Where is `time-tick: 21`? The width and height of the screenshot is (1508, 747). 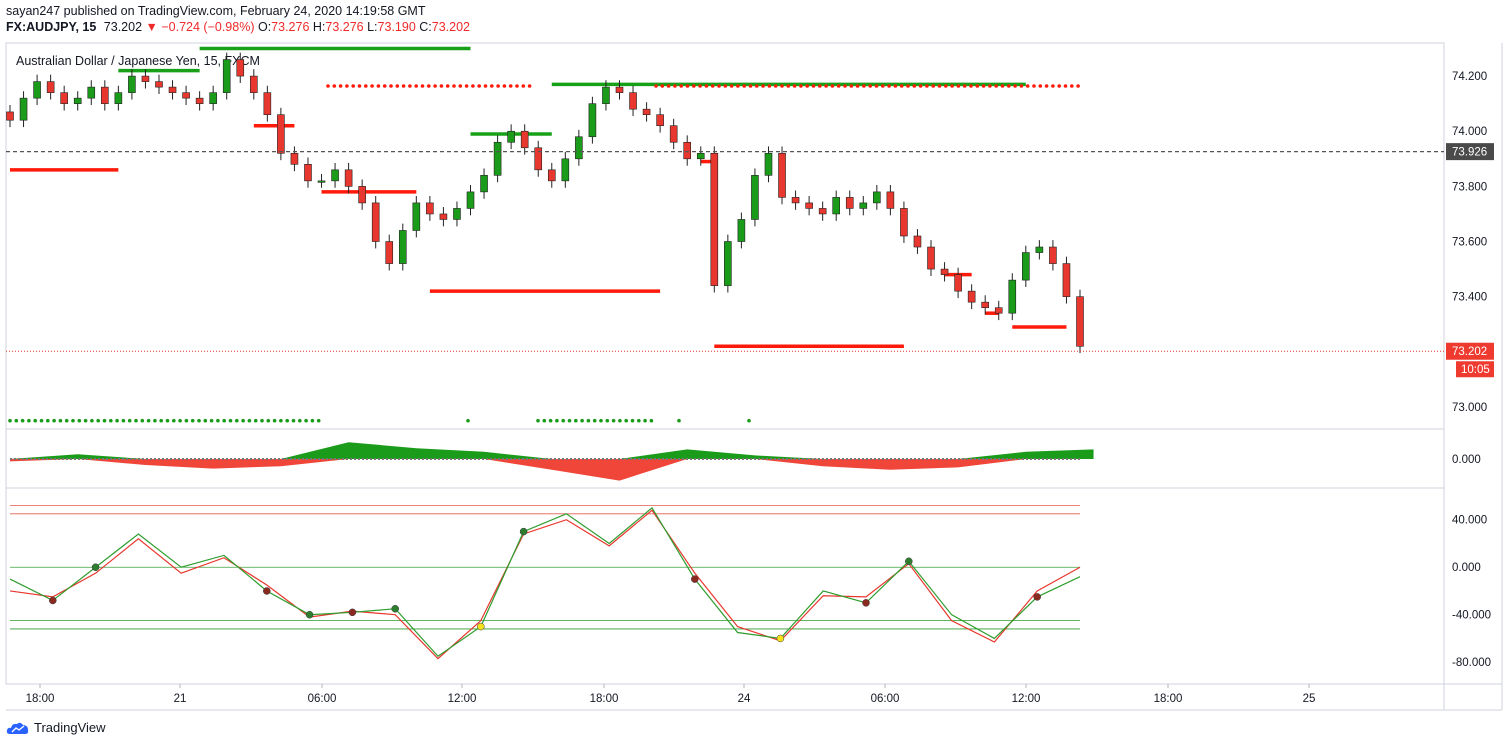 time-tick: 21 is located at coordinates (180, 699).